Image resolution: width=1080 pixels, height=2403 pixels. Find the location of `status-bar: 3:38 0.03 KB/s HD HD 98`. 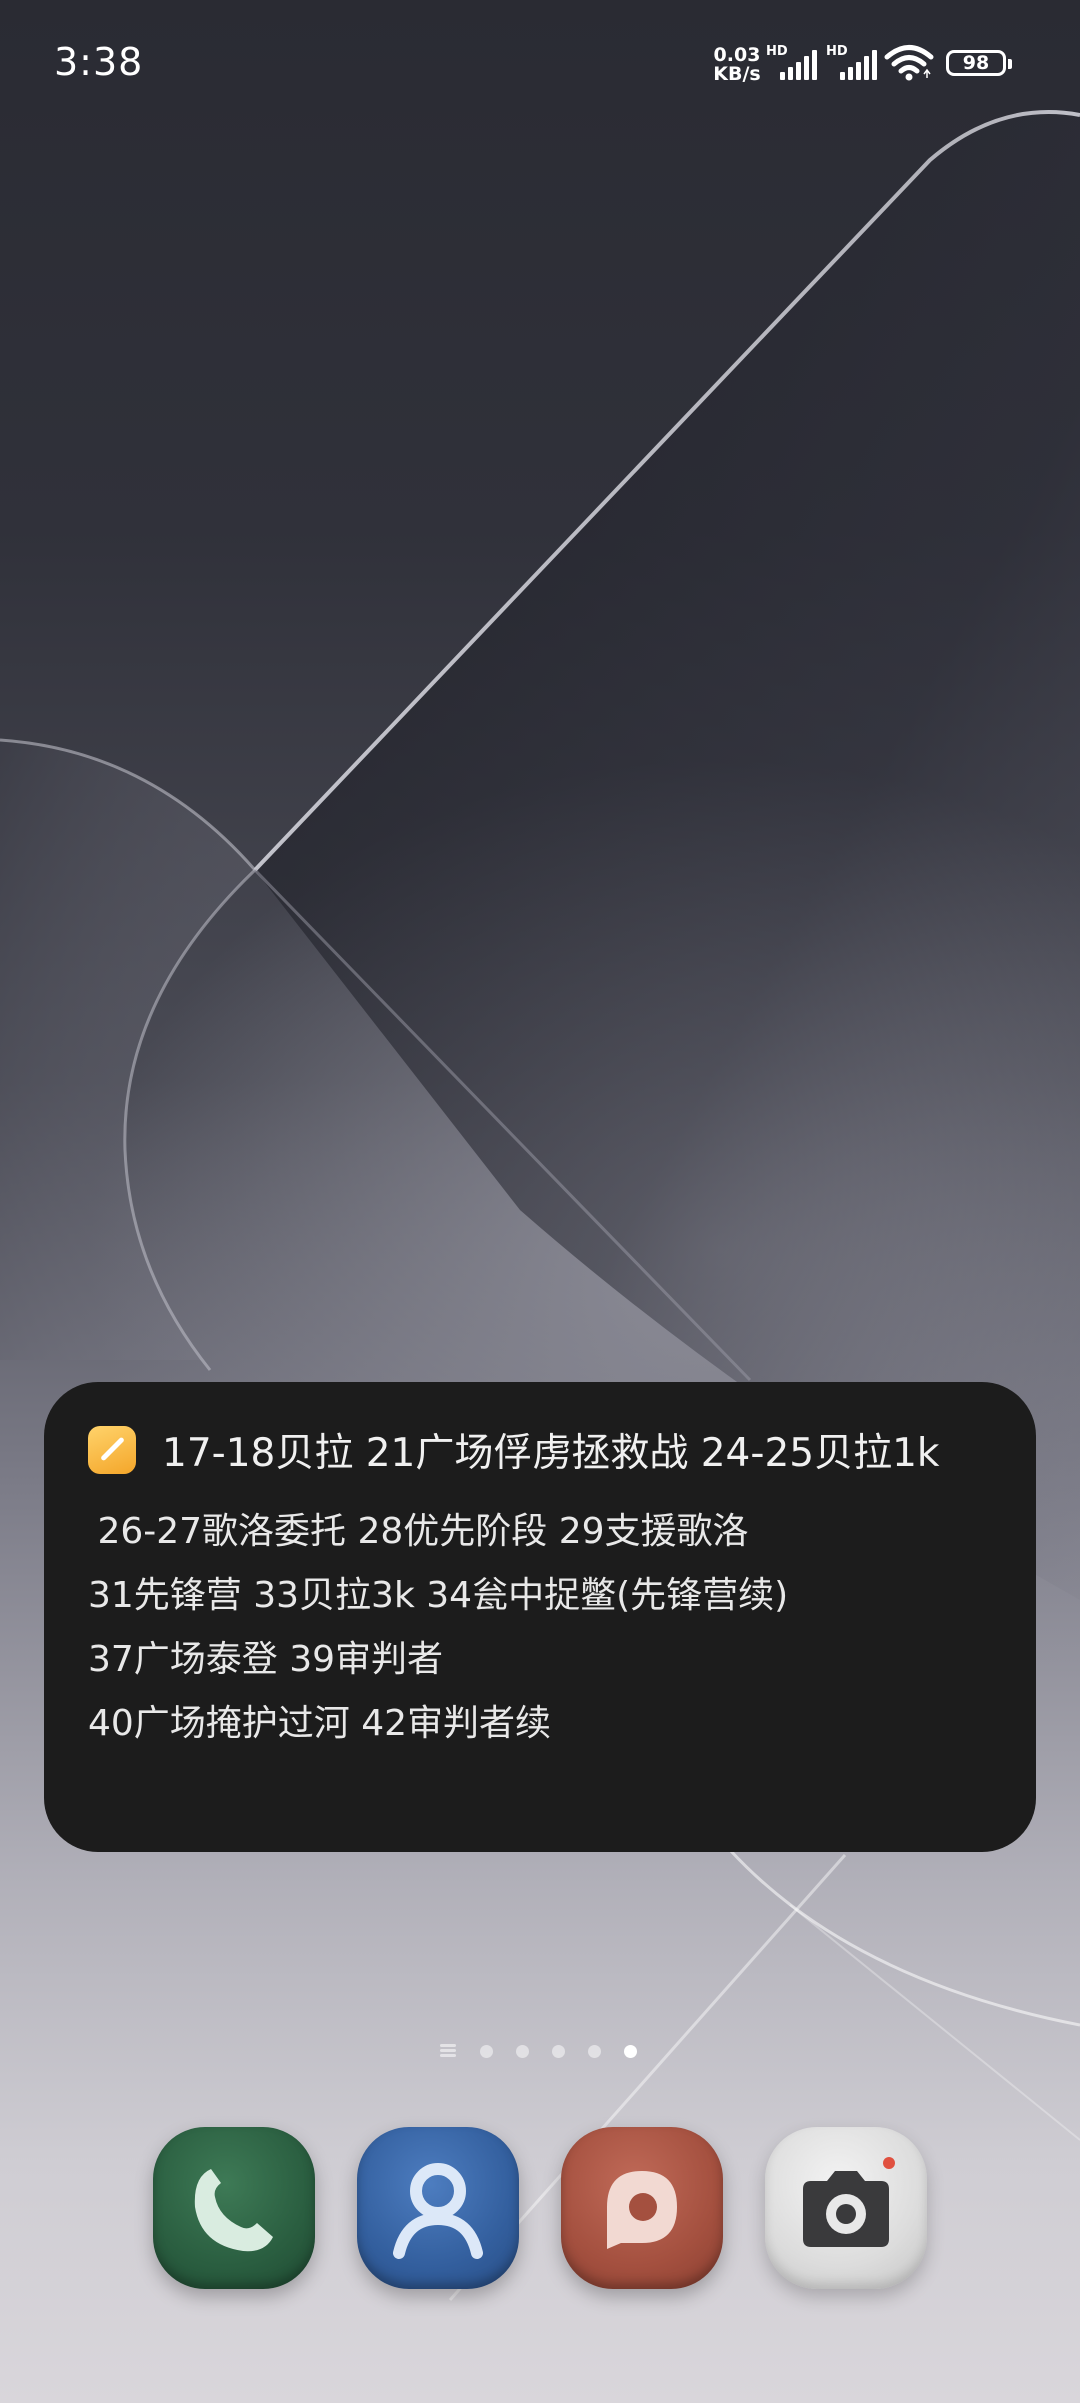

status-bar: 3:38 0.03 KB/s HD HD 98 is located at coordinates (540, 60).